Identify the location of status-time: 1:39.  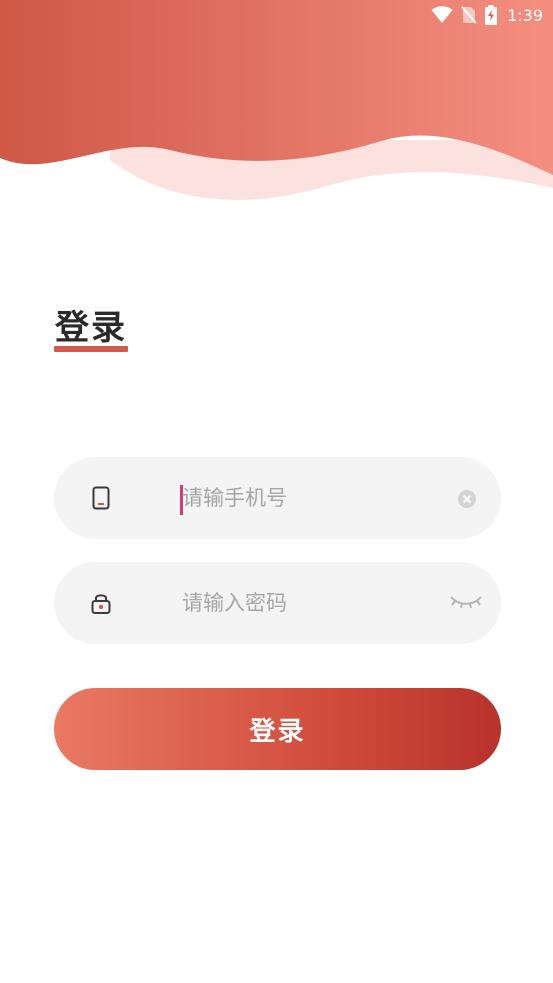
(525, 15).